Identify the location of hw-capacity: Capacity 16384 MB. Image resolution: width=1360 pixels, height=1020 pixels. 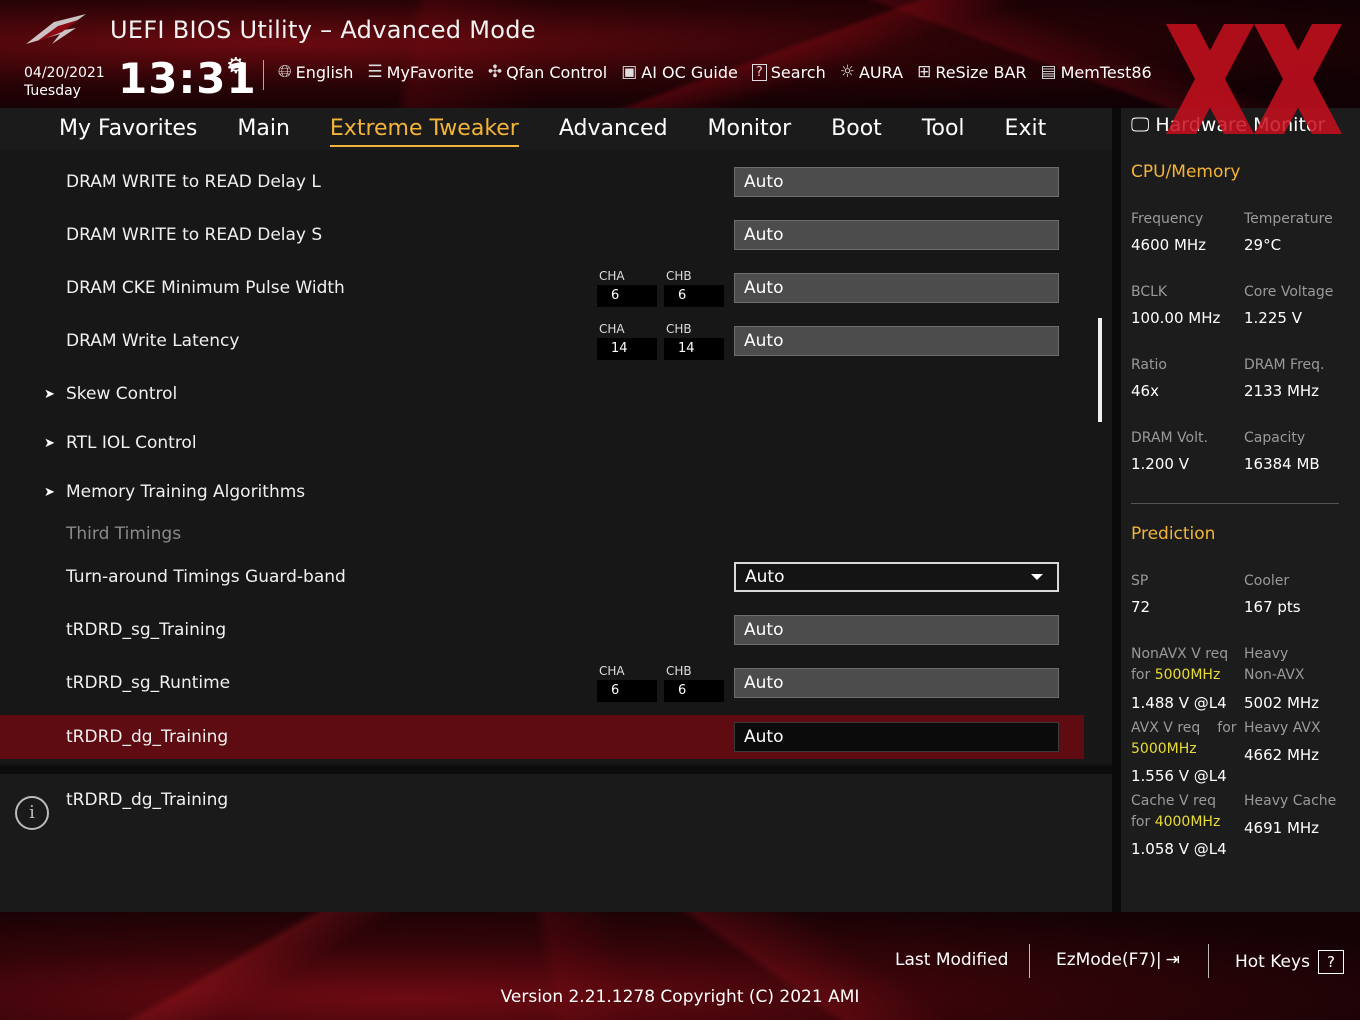
(1300, 450).